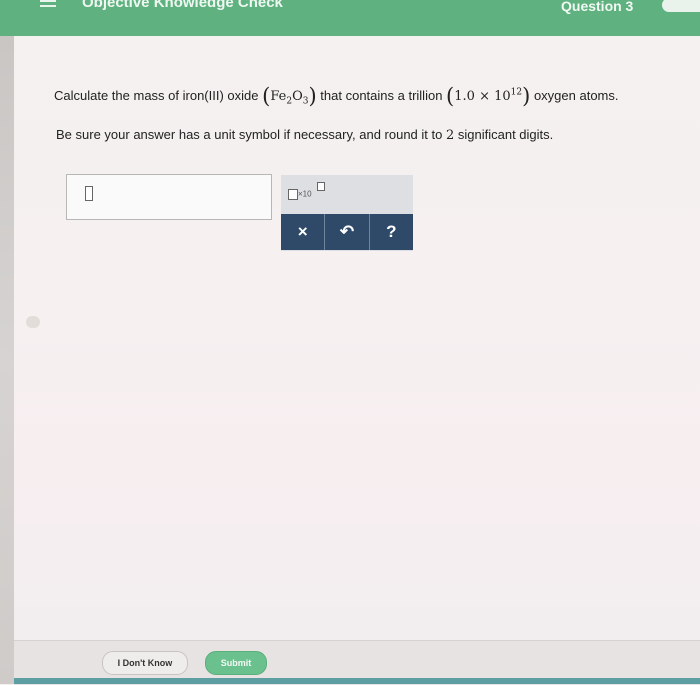 Image resolution: width=700 pixels, height=685 pixels. I want to click on answer-keypad: ×10 × ↶ ?, so click(347, 213).